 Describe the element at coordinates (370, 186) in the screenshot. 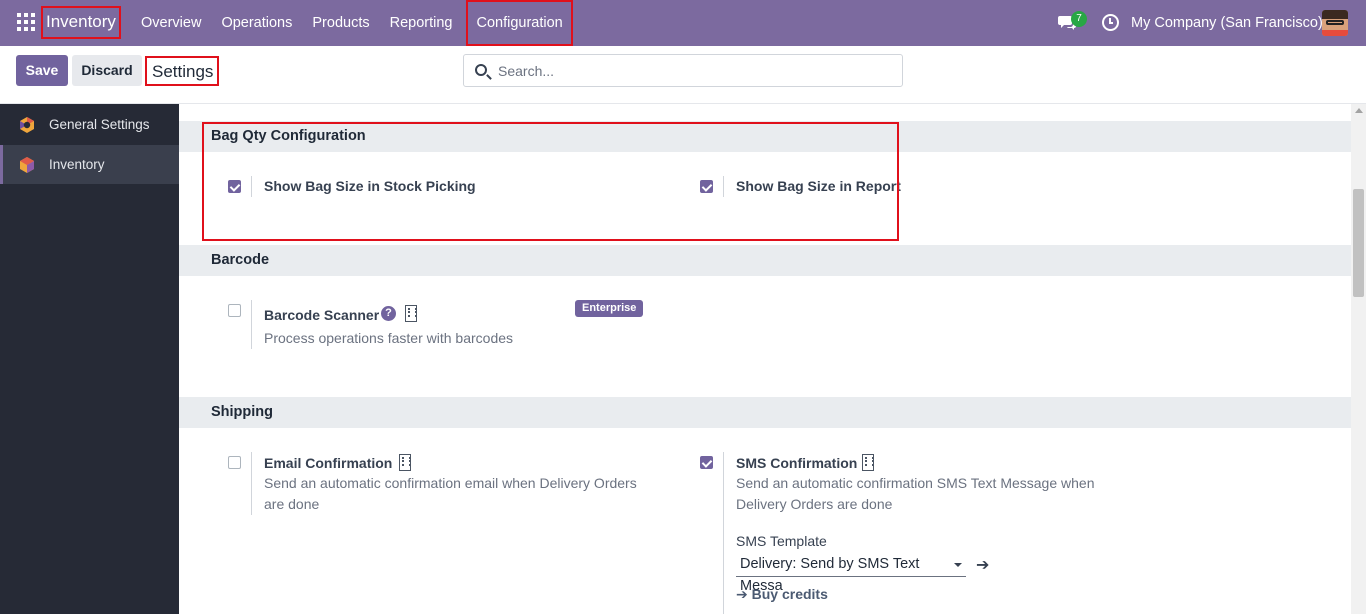

I see `show-bag-size-picking-label: Show Bag Size in Stock Picking` at that location.